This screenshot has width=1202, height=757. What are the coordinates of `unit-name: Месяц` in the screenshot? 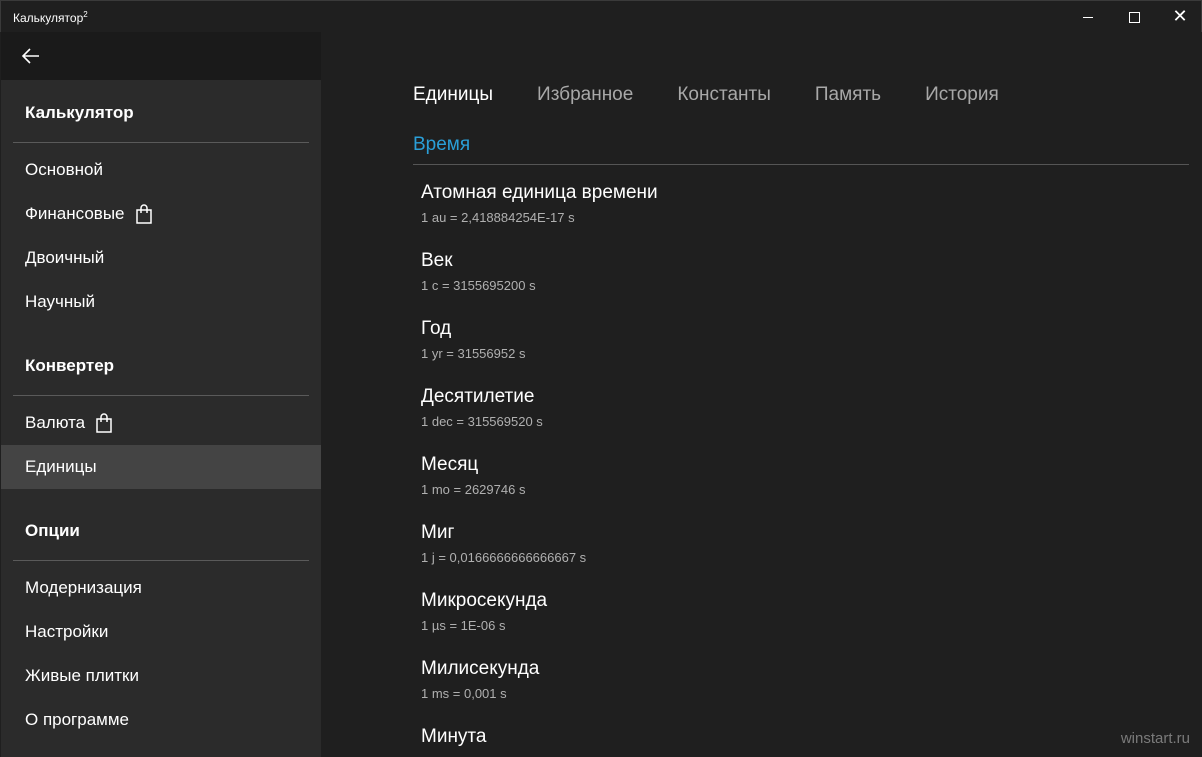 It's located at (450, 464).